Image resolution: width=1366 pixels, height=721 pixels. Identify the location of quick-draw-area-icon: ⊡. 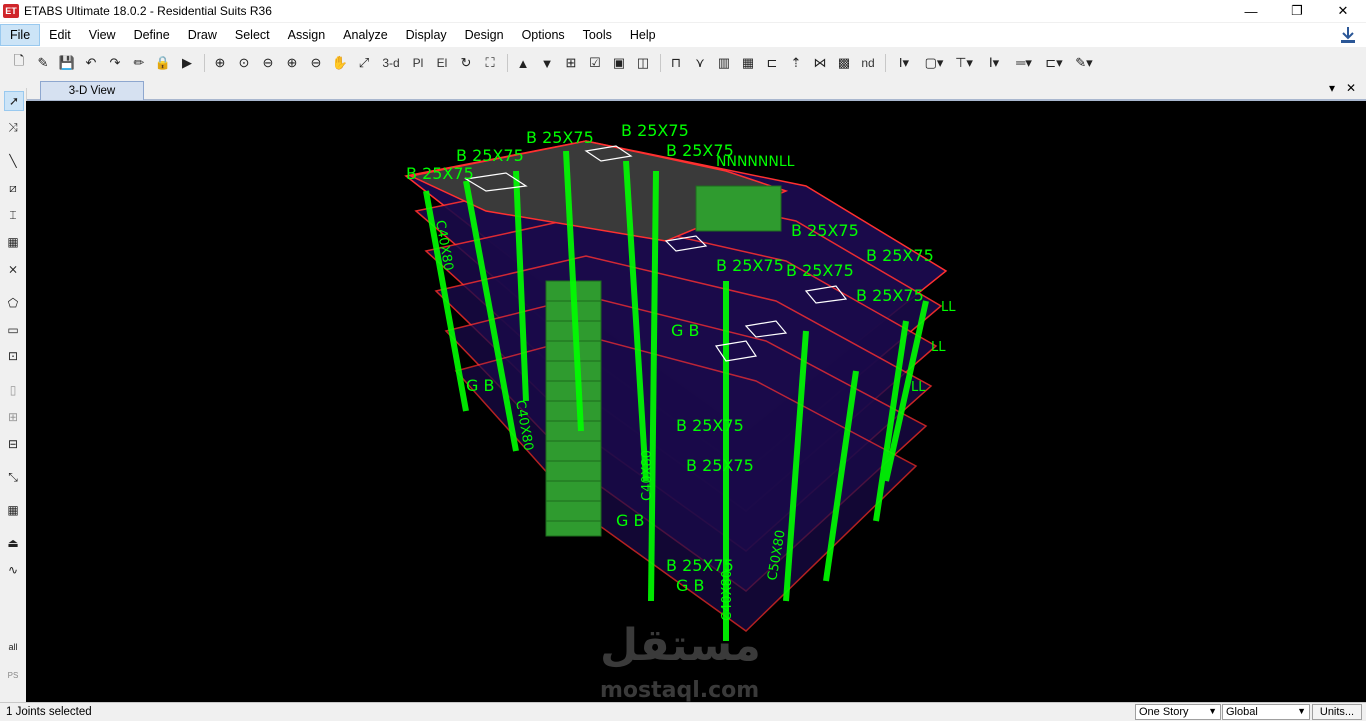
(13, 356).